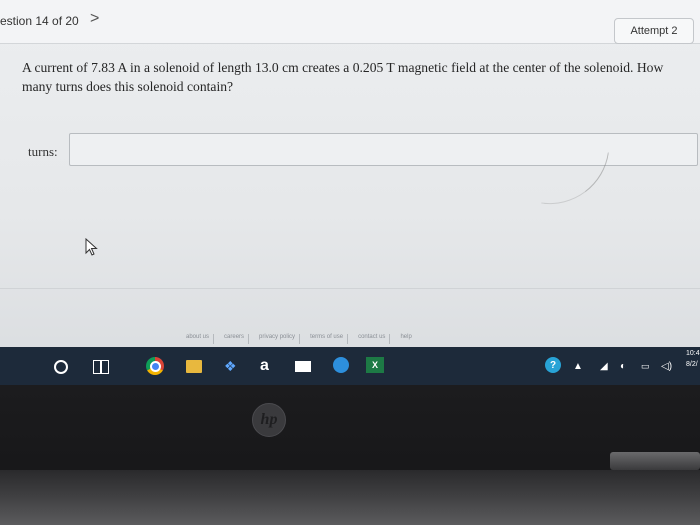  Describe the element at coordinates (94, 19) in the screenshot. I see `next-question-button: >` at that location.